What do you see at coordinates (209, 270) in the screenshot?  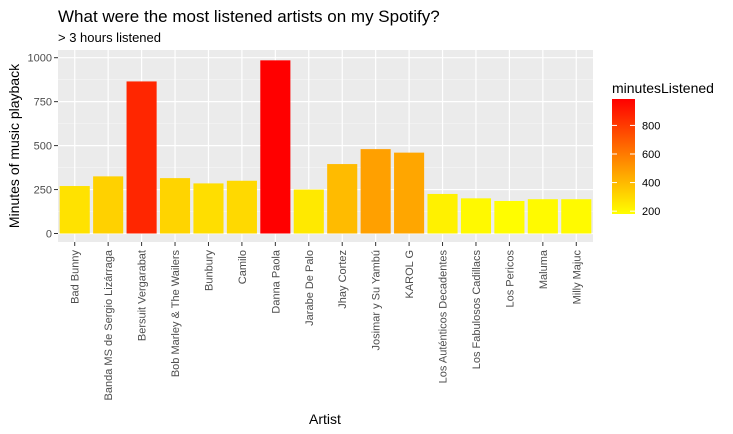 I see `x-tick-label: Bunbury` at bounding box center [209, 270].